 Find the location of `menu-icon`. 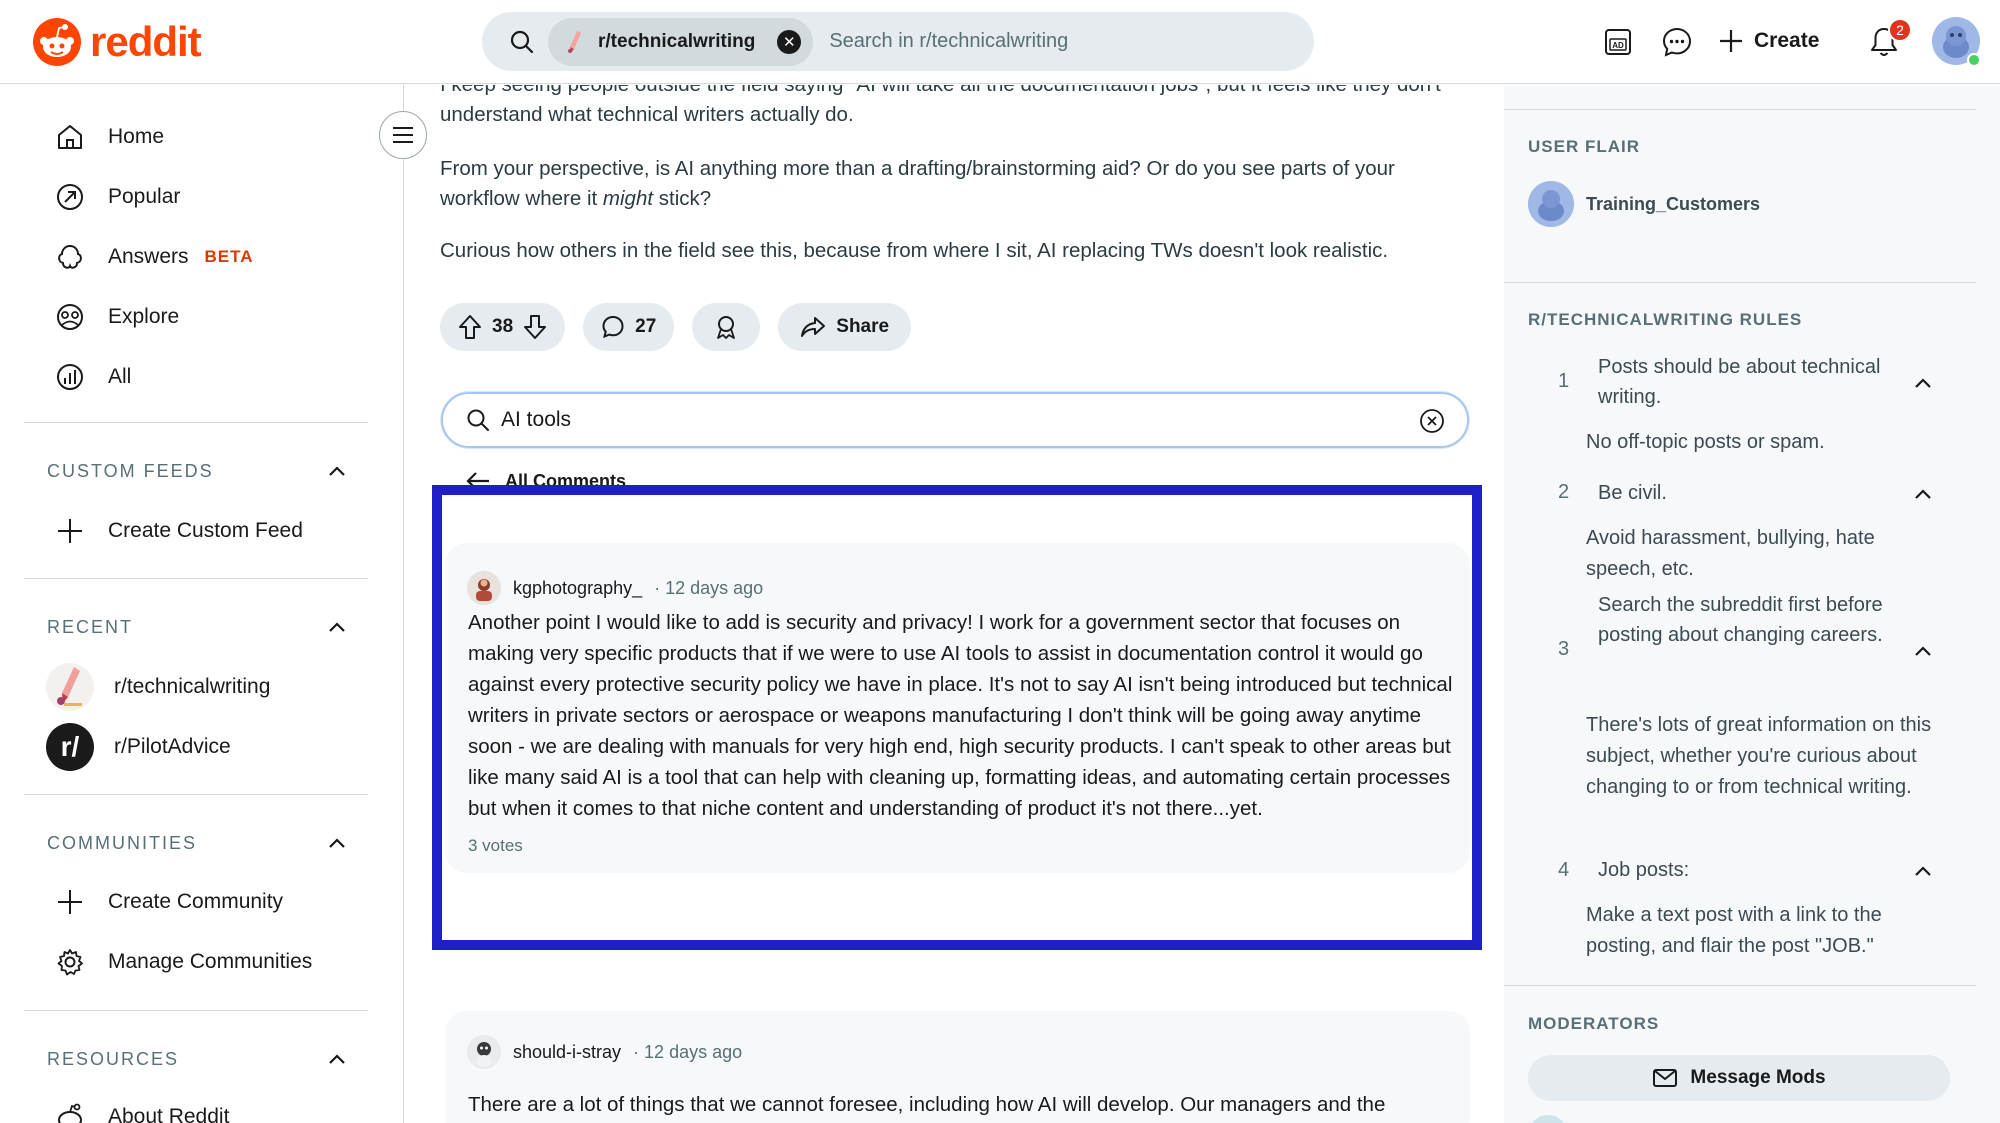

menu-icon is located at coordinates (403, 135).